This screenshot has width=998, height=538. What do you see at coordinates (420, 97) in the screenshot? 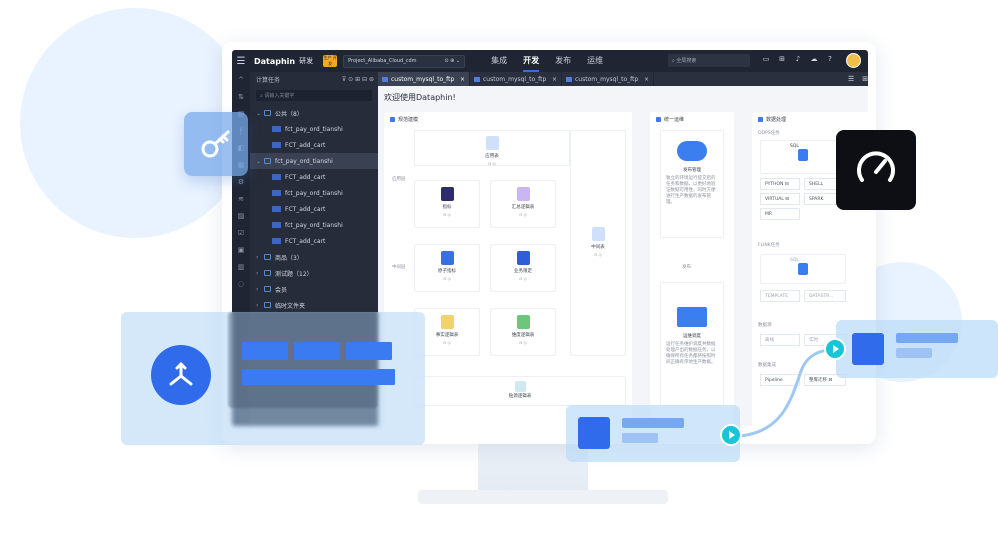
I see `page-title: 欢迎使用Dataphin!` at bounding box center [420, 97].